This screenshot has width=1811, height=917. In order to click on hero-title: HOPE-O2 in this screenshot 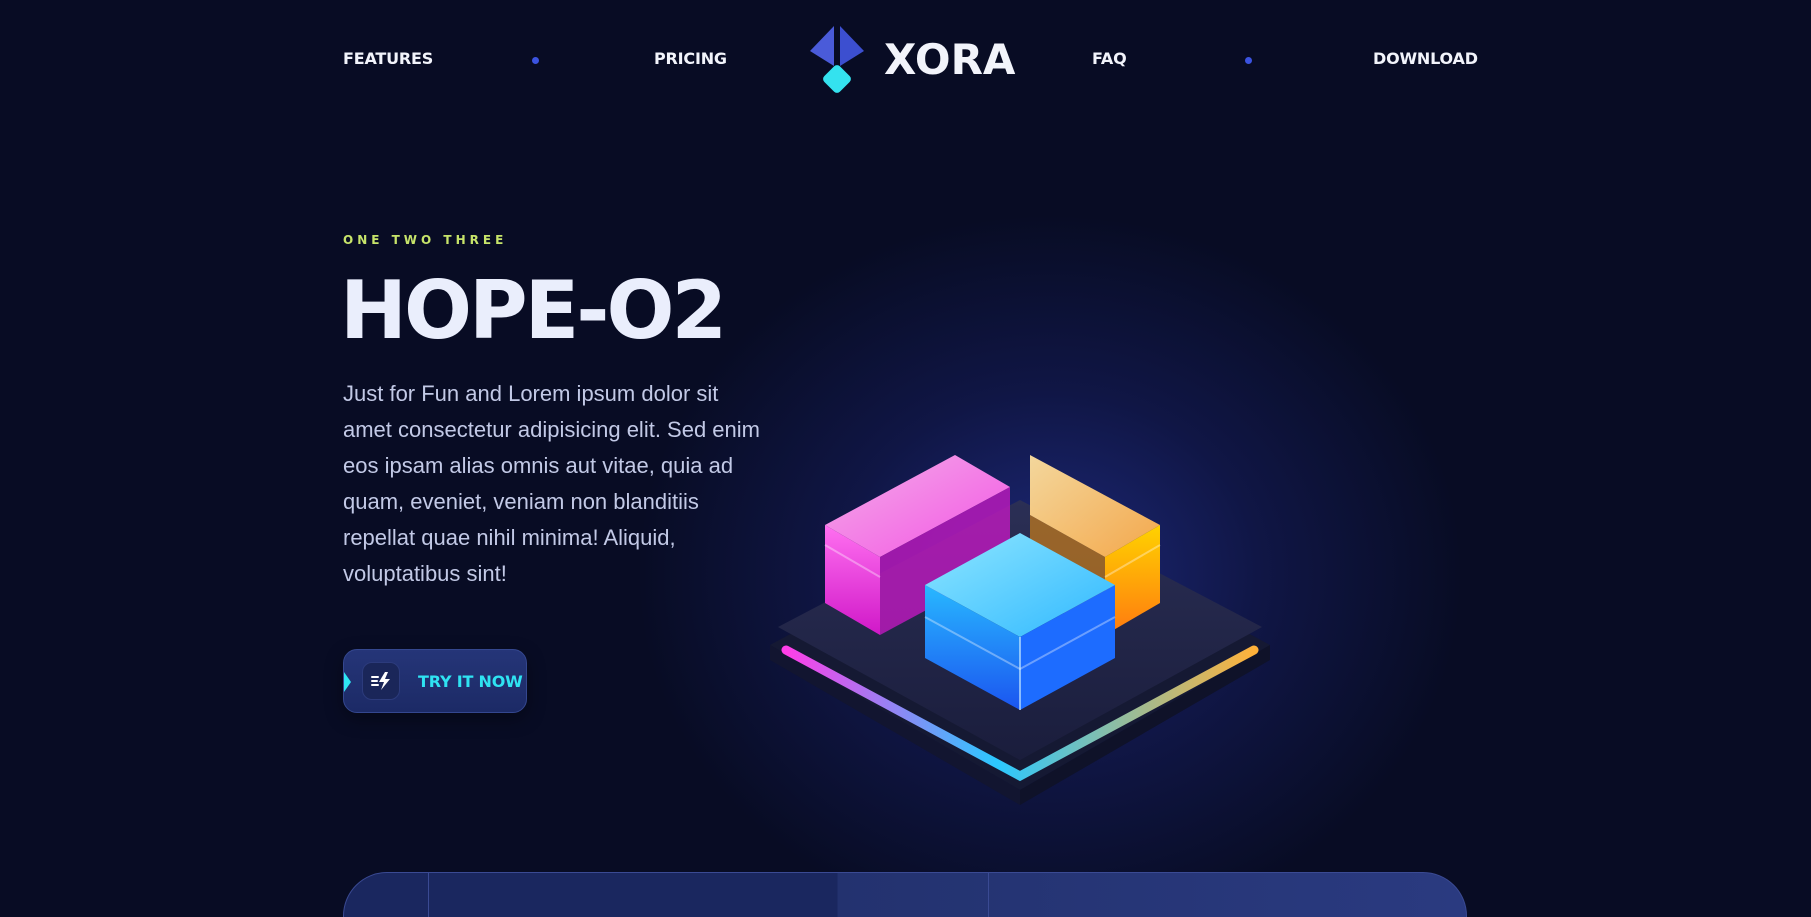, I will do `click(533, 310)`.